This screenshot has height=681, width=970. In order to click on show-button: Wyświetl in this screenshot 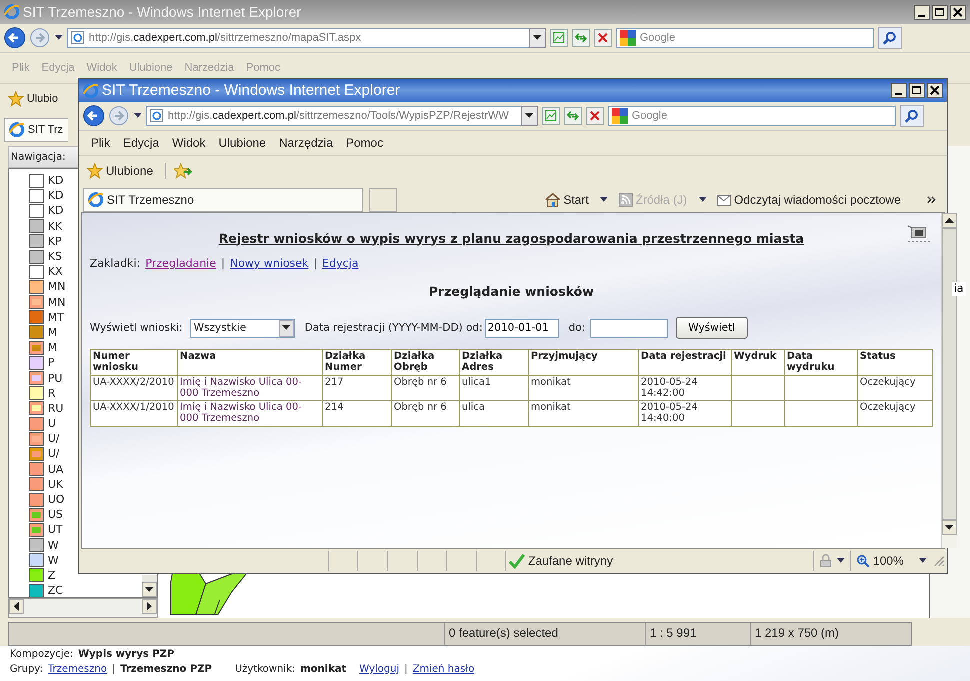, I will do `click(712, 328)`.